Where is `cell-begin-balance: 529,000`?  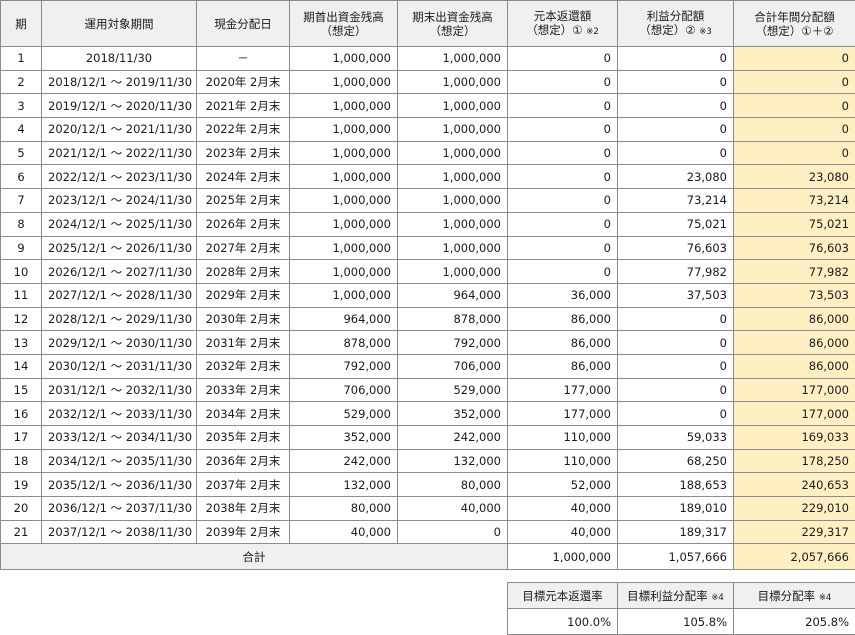 cell-begin-balance: 529,000 is located at coordinates (343, 413).